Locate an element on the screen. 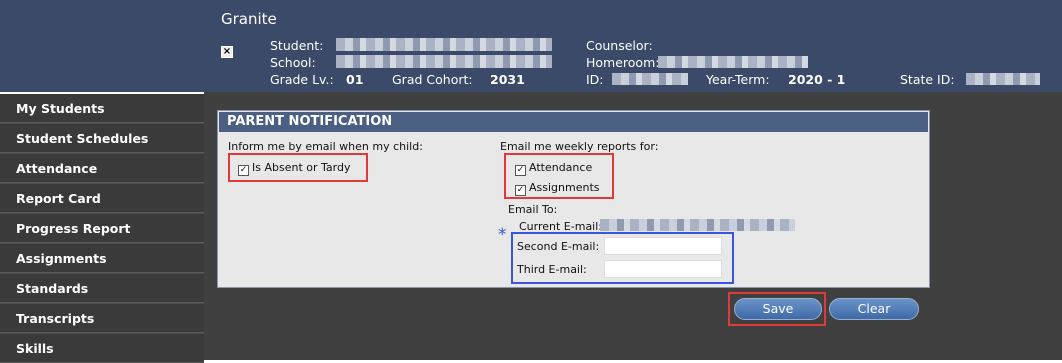  close-icon: × is located at coordinates (227, 52).